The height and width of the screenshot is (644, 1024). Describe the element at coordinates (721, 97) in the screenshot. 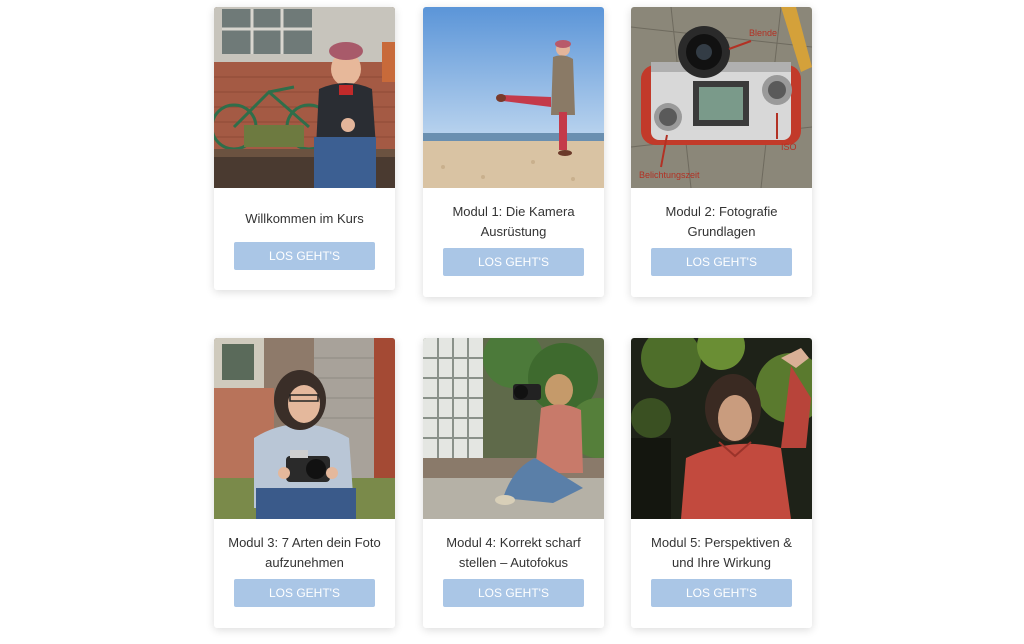

I see `card-image: Blende ISO Belichtungszeit` at that location.